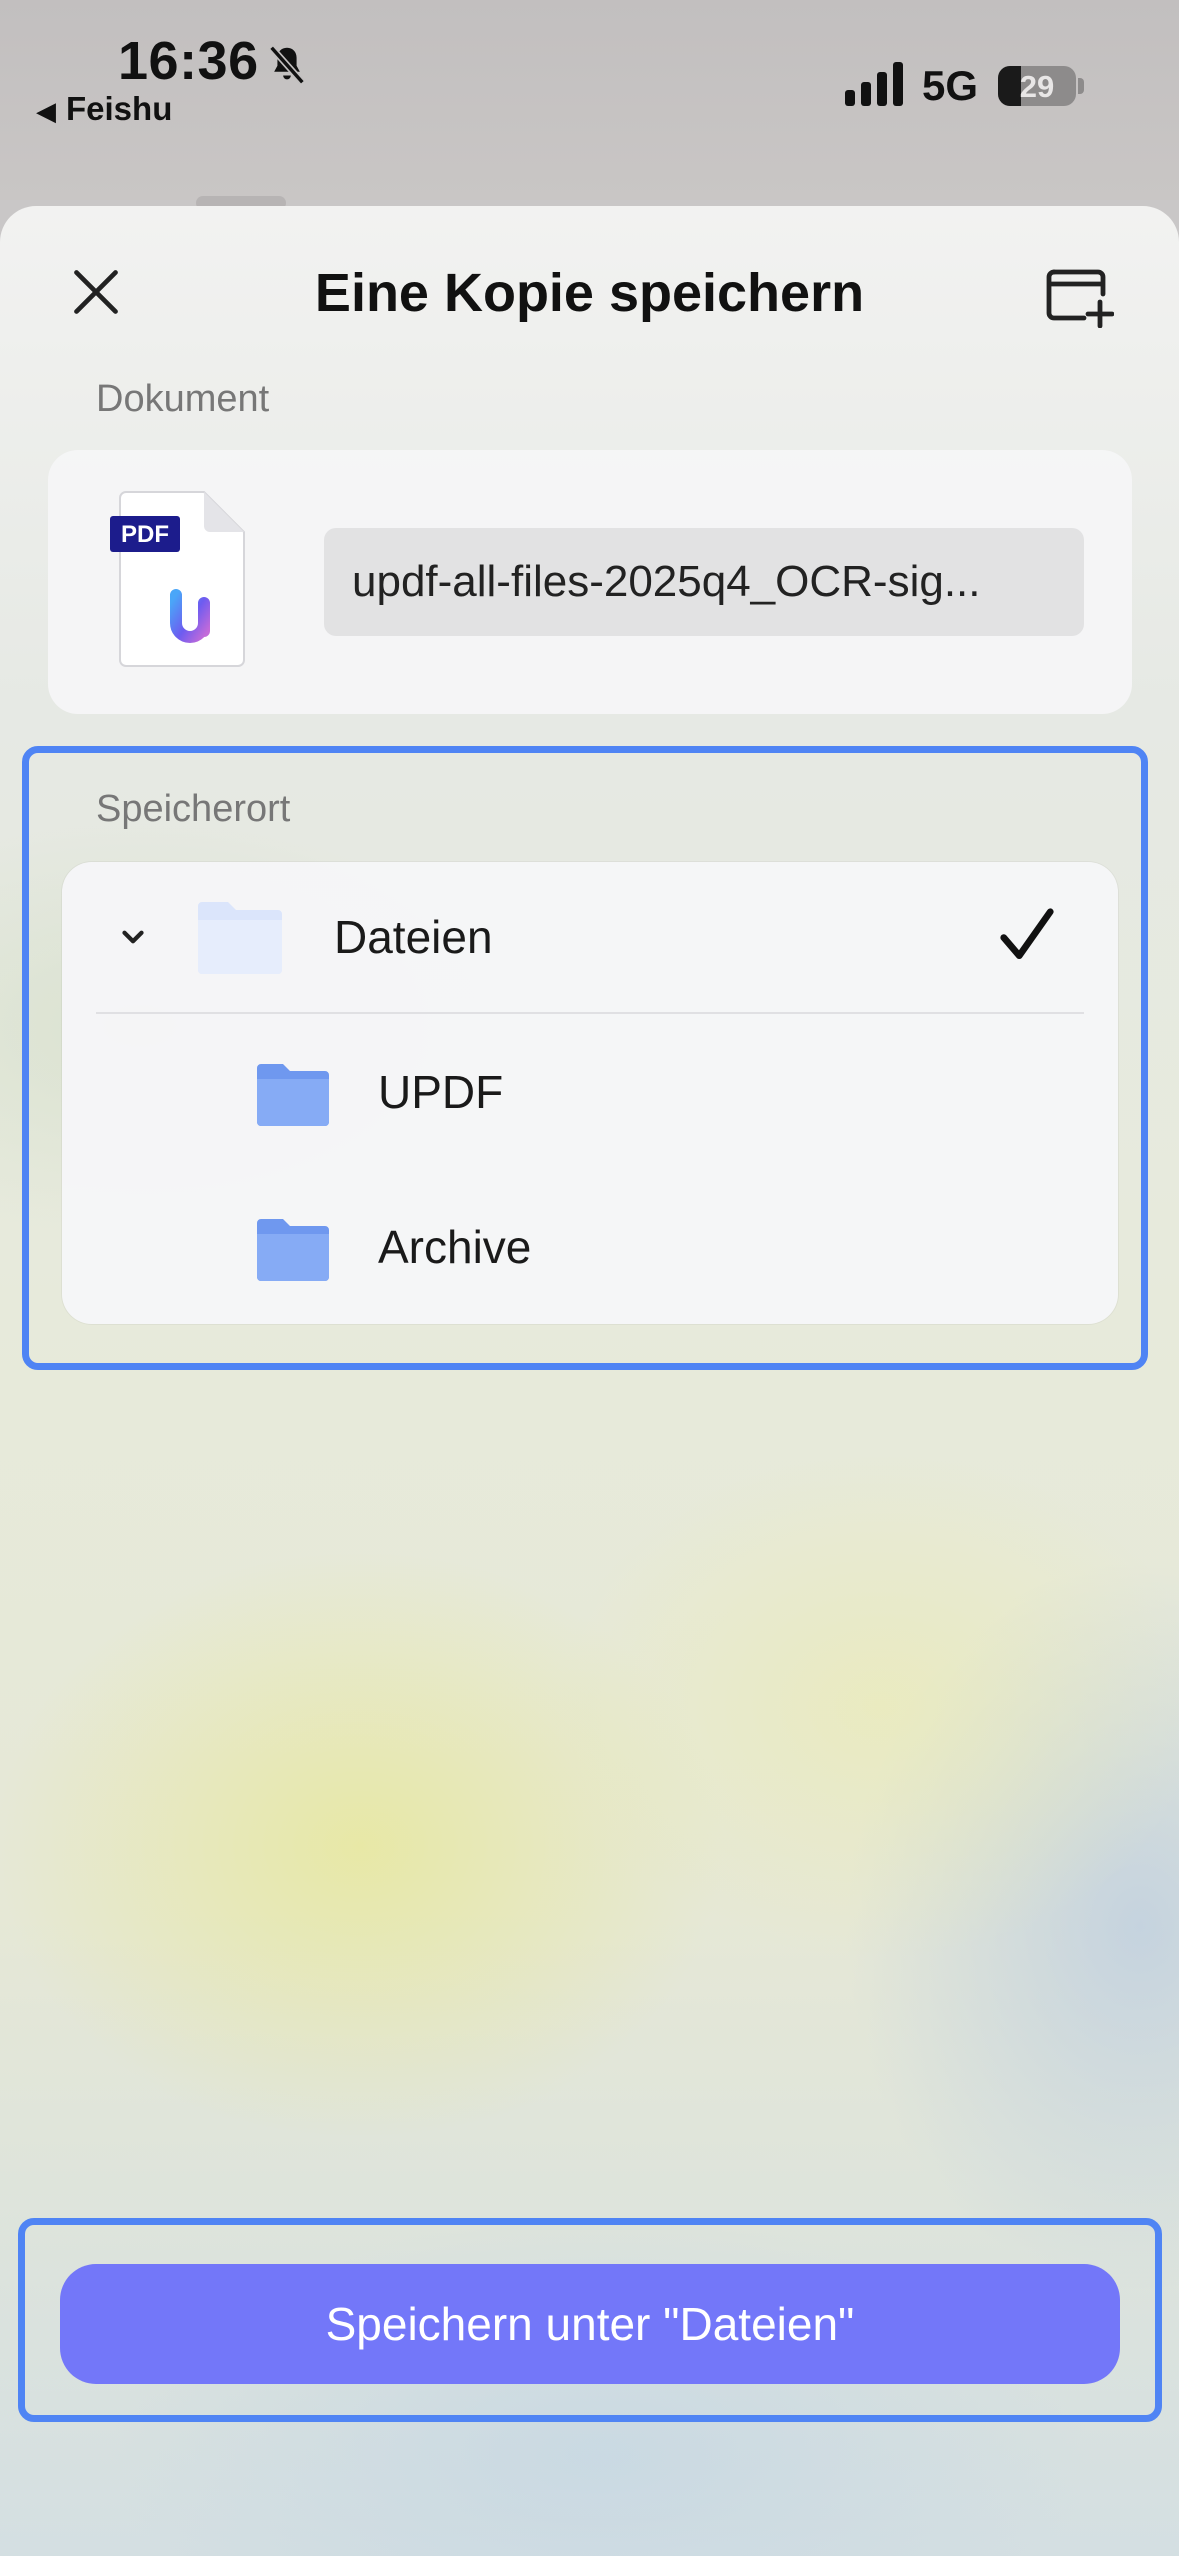  I want to click on back-triangle-icon: ◀, so click(46, 111).